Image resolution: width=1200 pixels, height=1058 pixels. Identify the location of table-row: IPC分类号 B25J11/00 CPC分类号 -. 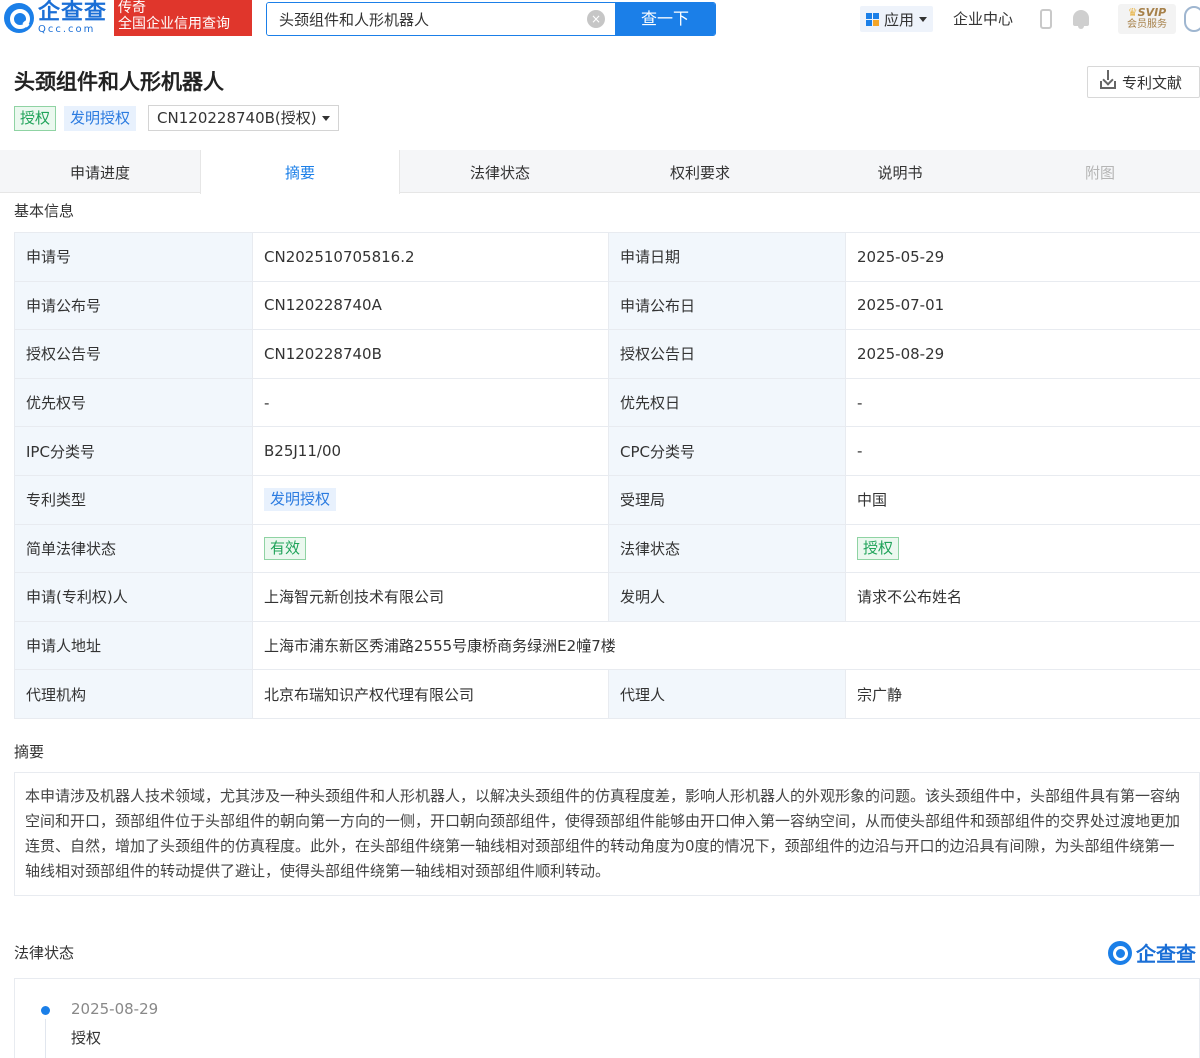
(607, 451).